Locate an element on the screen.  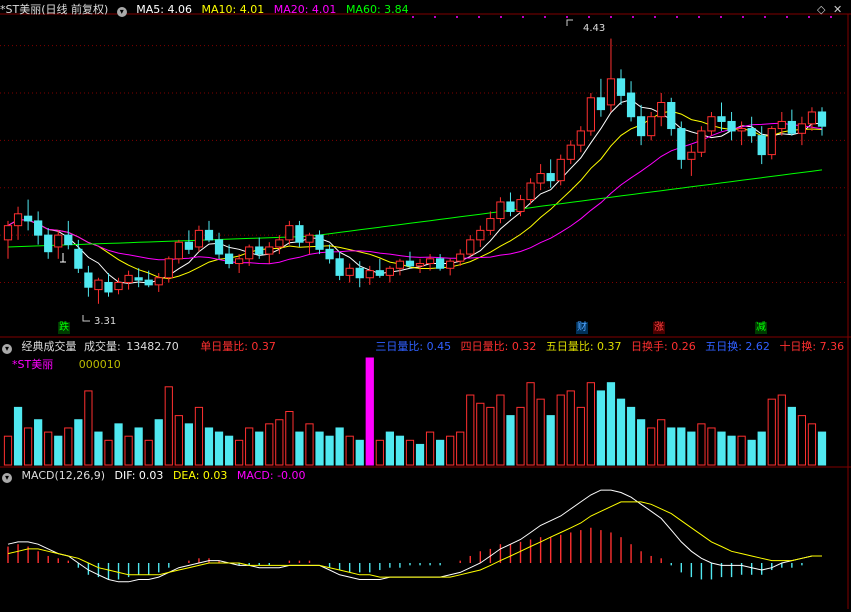
event-marker-rise: 涨 is located at coordinates (659, 328).